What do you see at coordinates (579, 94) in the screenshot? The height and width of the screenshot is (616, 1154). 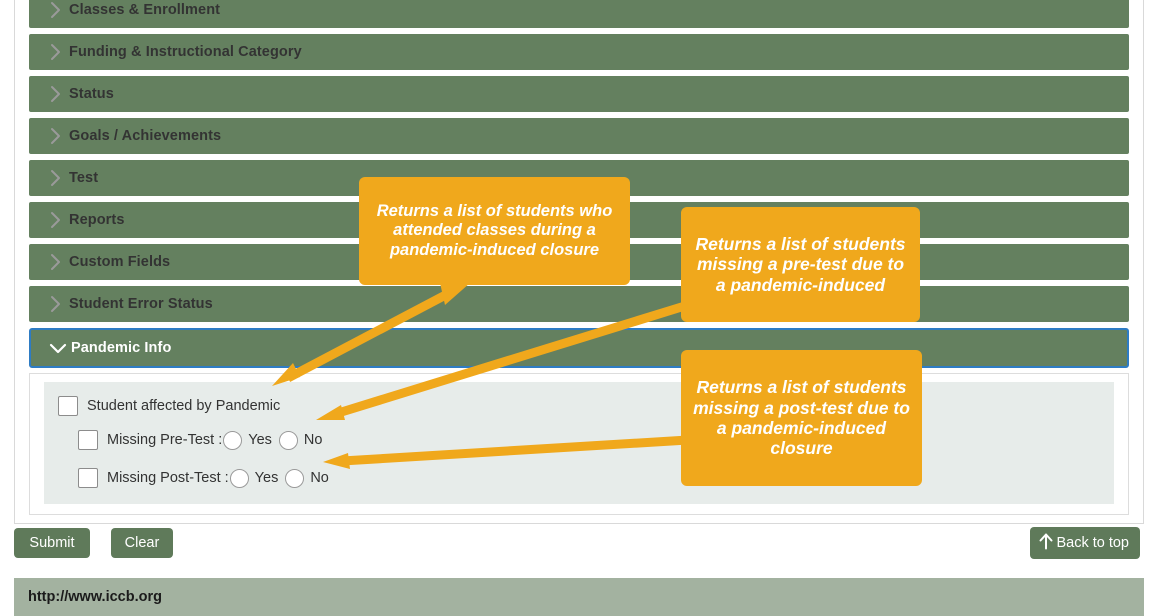 I see `accordion-header-status: Status` at bounding box center [579, 94].